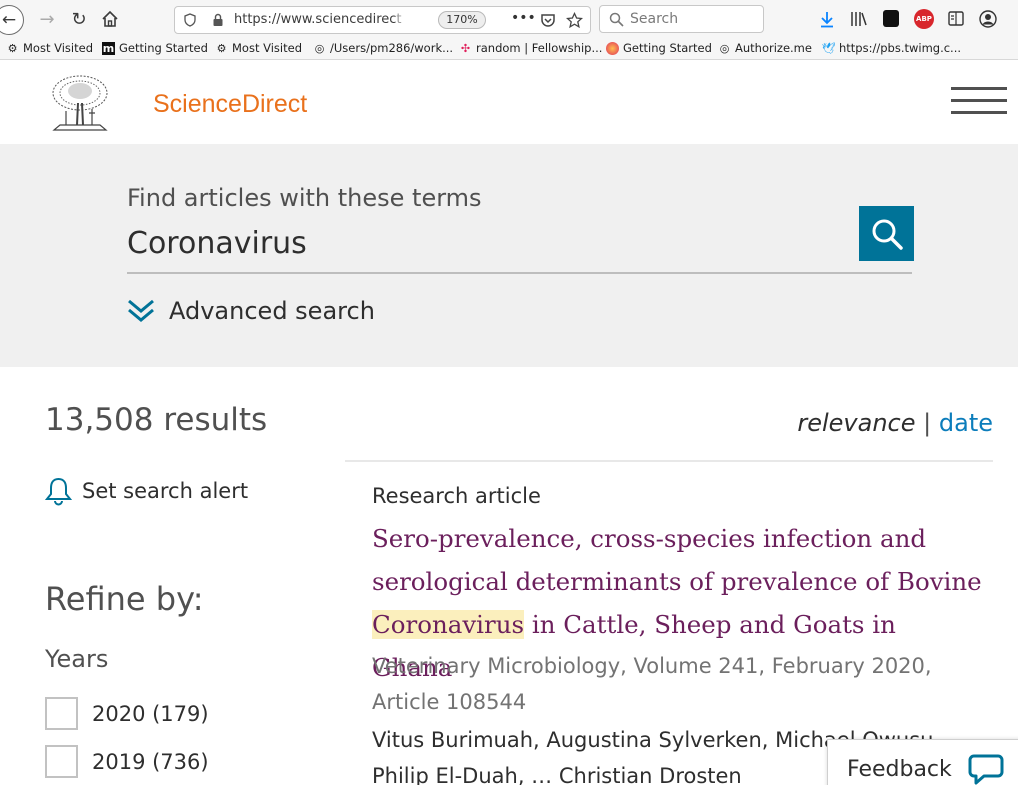 The height and width of the screenshot is (785, 1018). What do you see at coordinates (856, 423) in the screenshot?
I see `sort-relevance: relevance` at bounding box center [856, 423].